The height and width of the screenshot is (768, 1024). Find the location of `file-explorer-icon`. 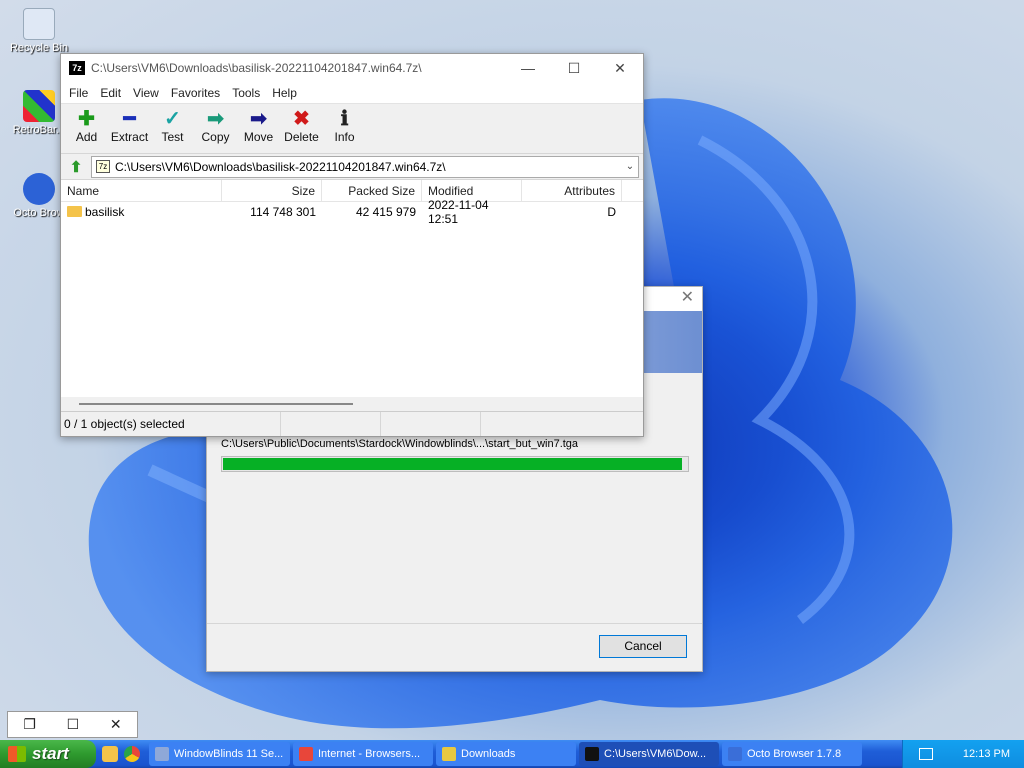

file-explorer-icon is located at coordinates (110, 754).